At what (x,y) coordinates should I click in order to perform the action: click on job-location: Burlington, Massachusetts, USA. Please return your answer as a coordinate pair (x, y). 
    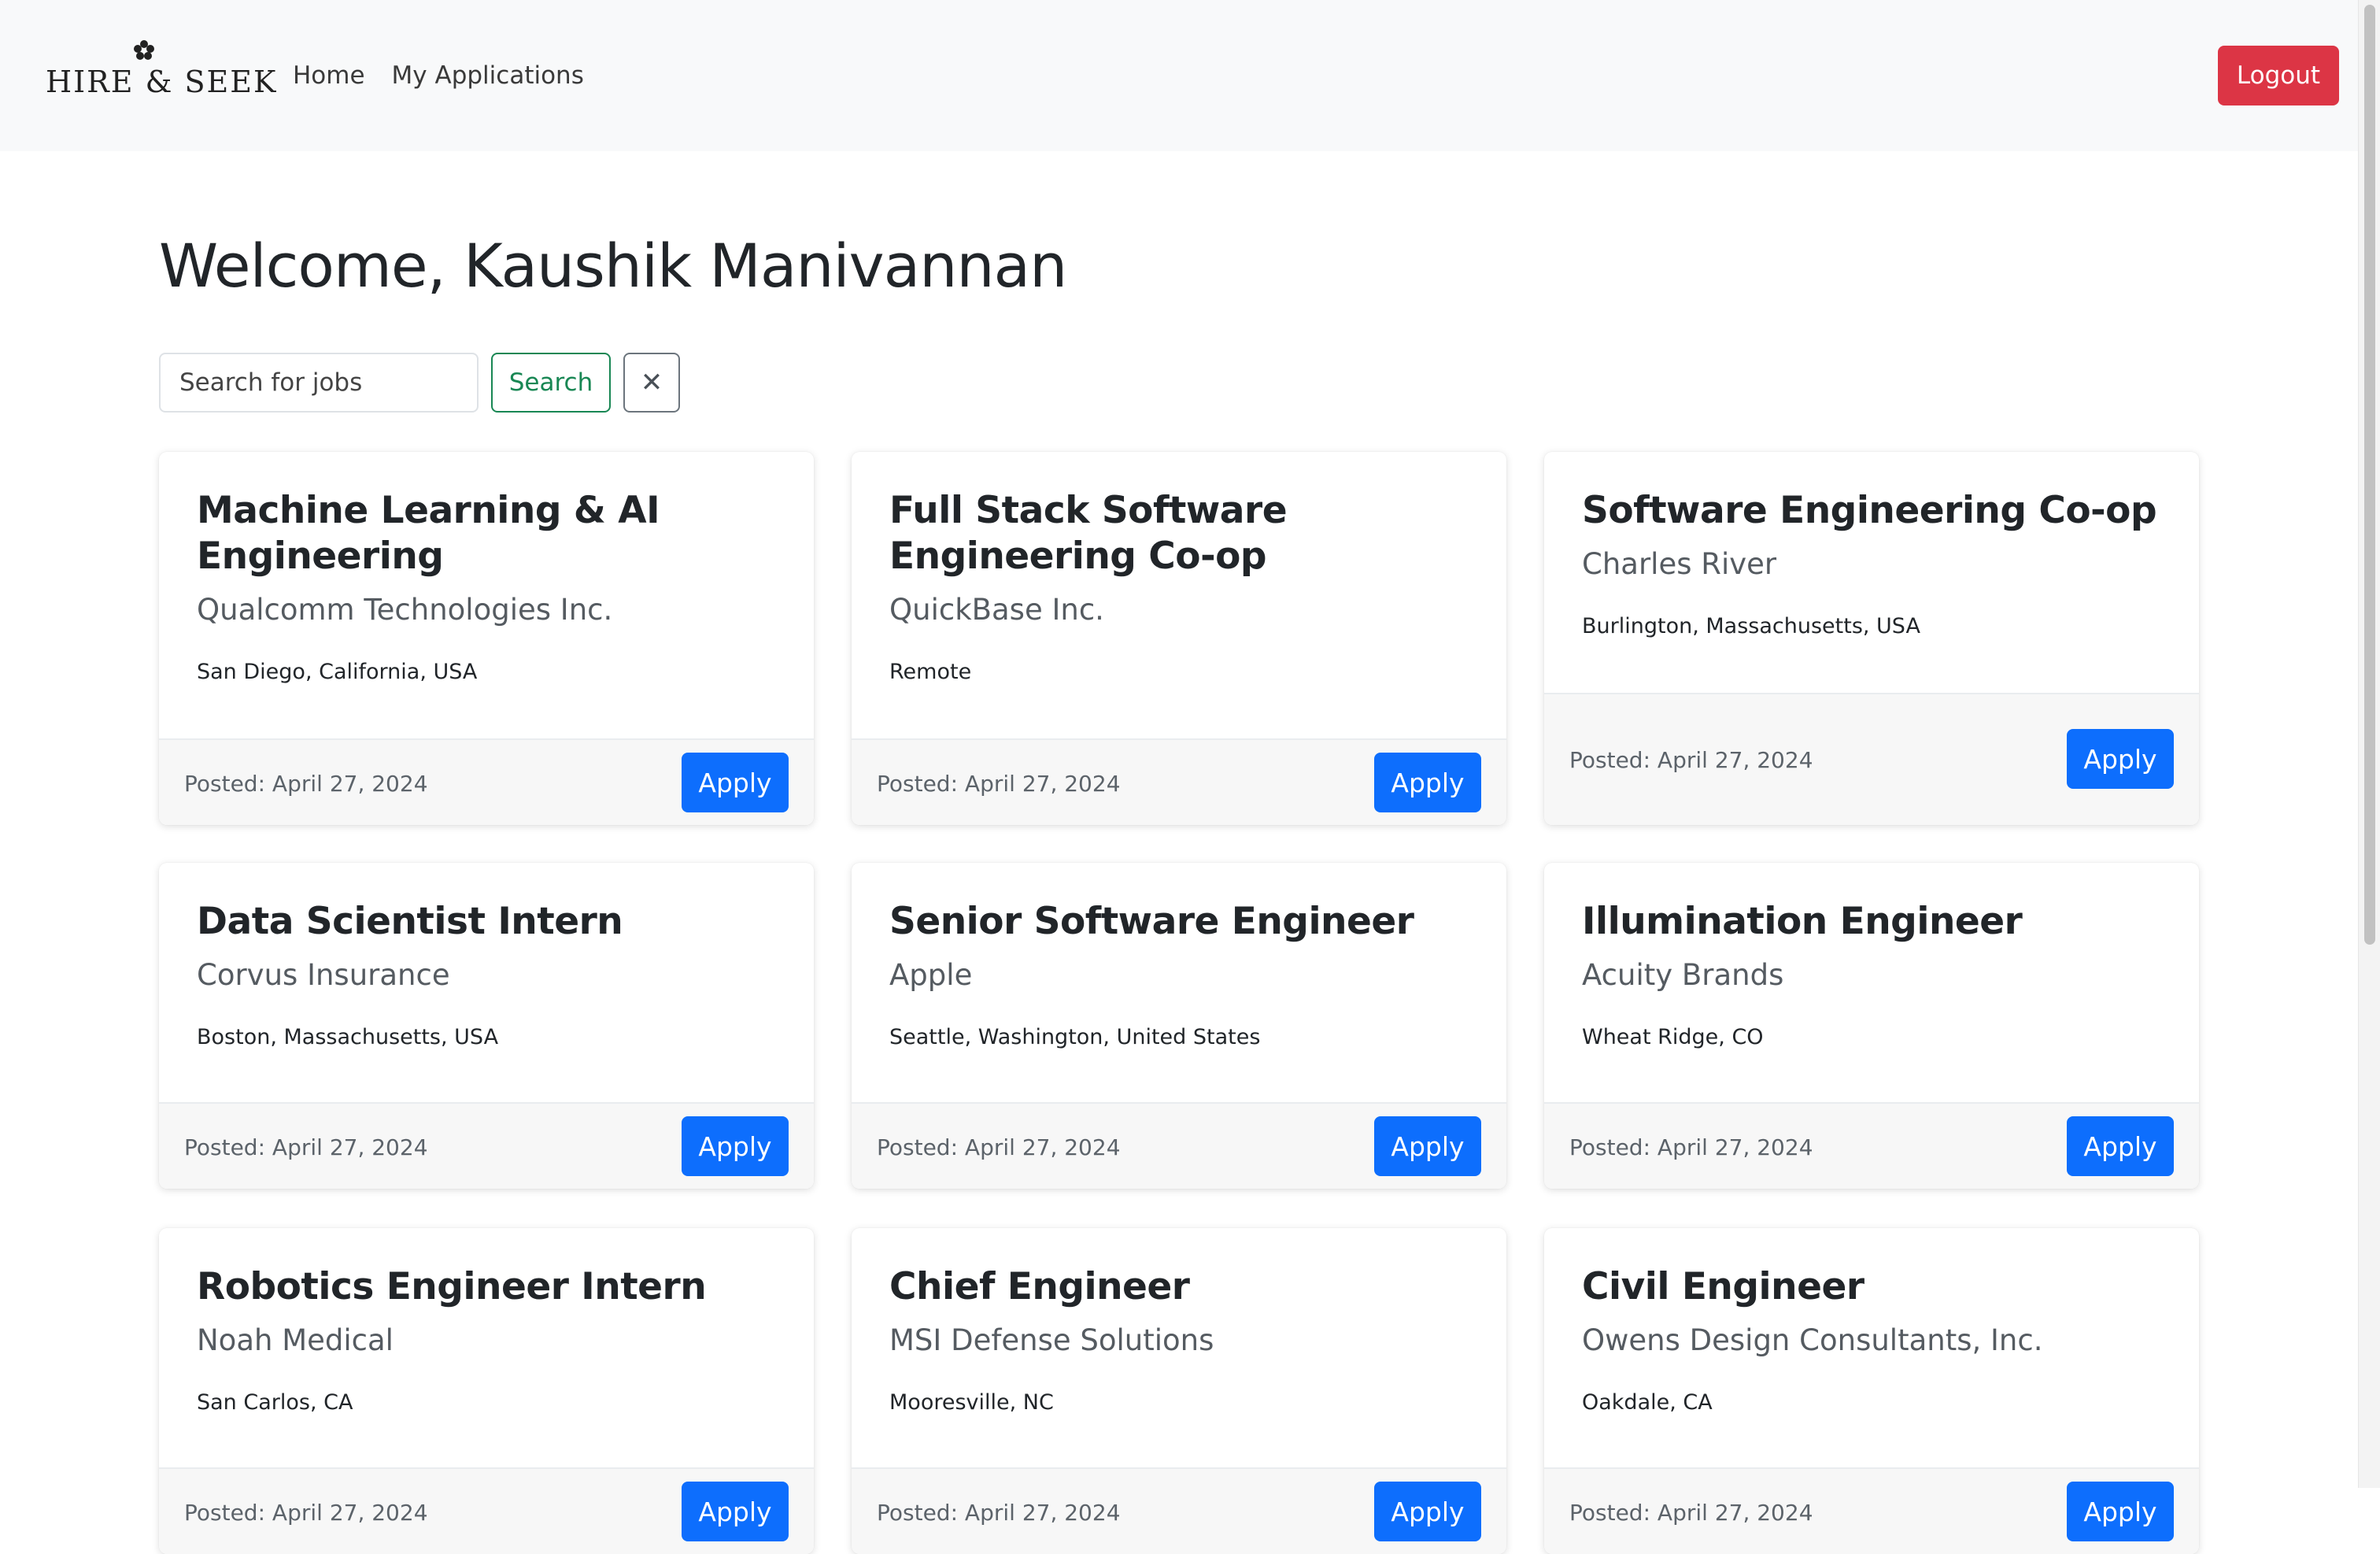
    Looking at the image, I should click on (1751, 626).